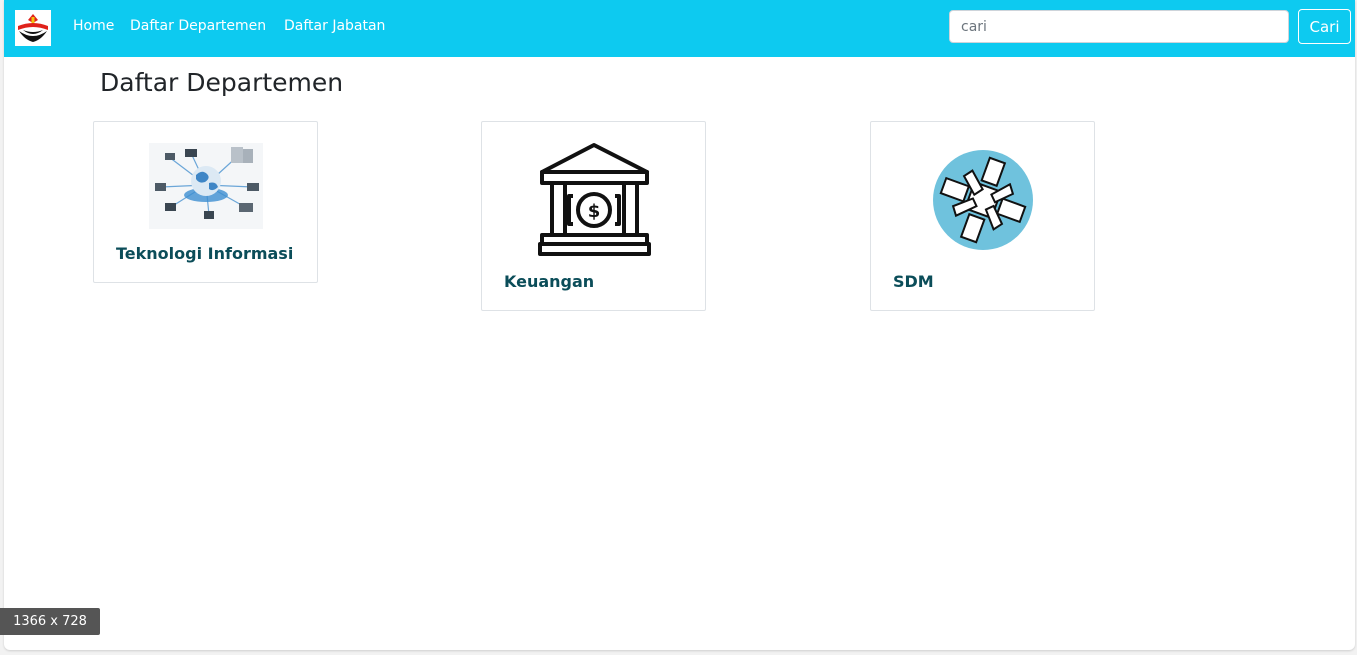 The height and width of the screenshot is (655, 1357). I want to click on upi-logo-icon, so click(33, 28).